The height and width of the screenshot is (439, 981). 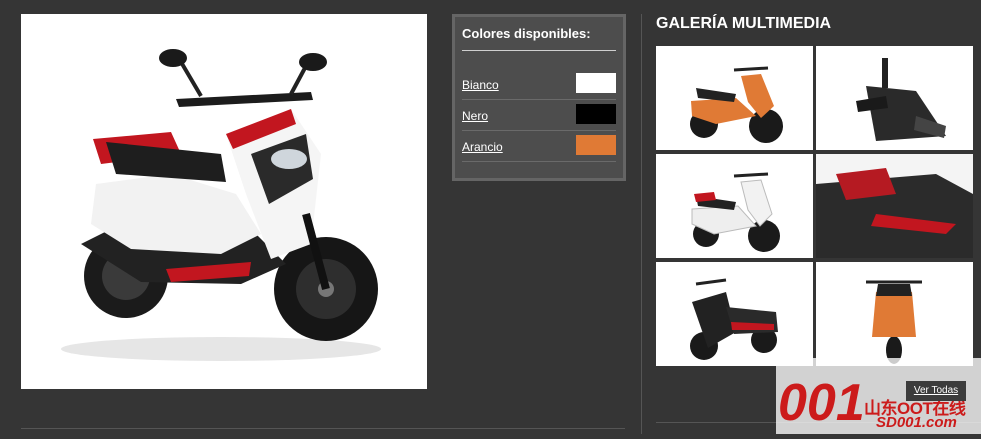 I want to click on watermark-logo-text: 001, so click(x=821, y=403).